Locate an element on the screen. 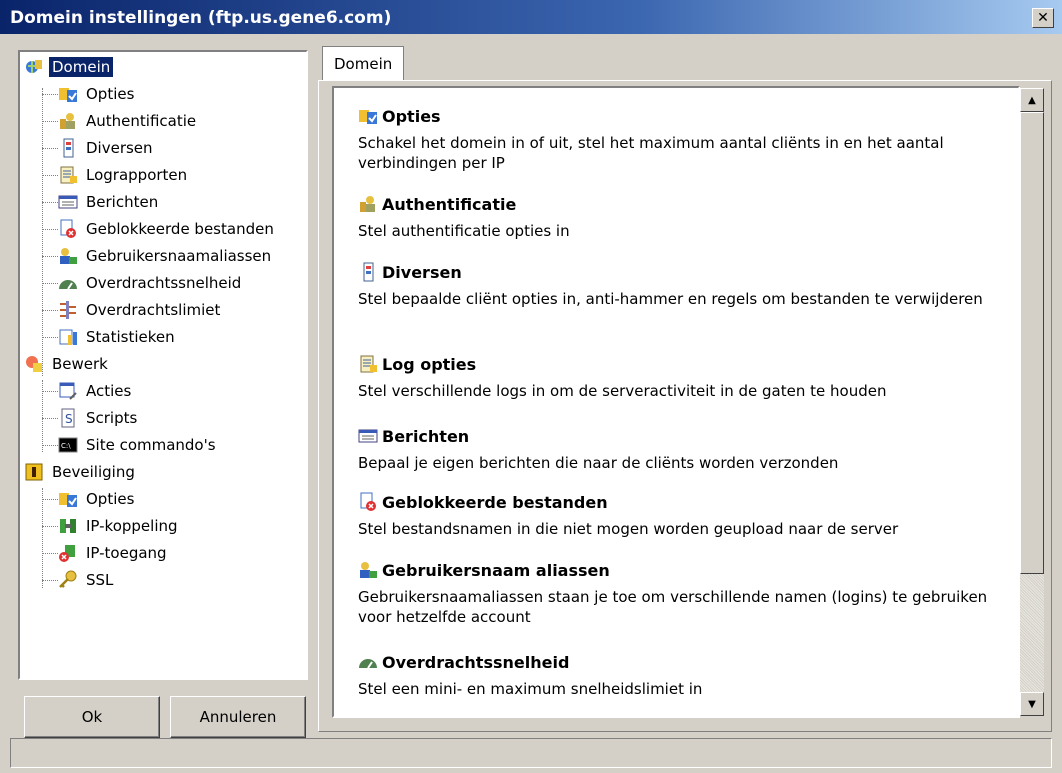 The width and height of the screenshot is (1062, 773). section-header: Authentificatie is located at coordinates (683, 204).